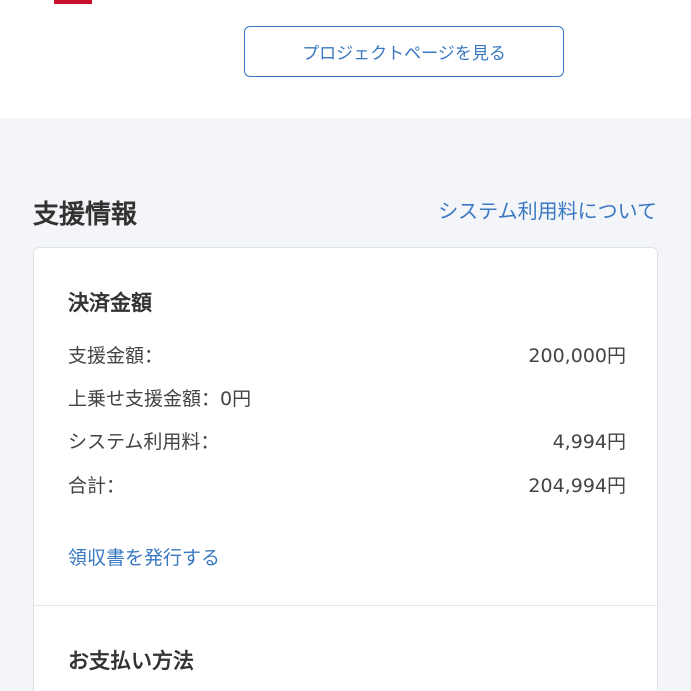  What do you see at coordinates (589, 441) in the screenshot?
I see `system-fee-value: 4,994円` at bounding box center [589, 441].